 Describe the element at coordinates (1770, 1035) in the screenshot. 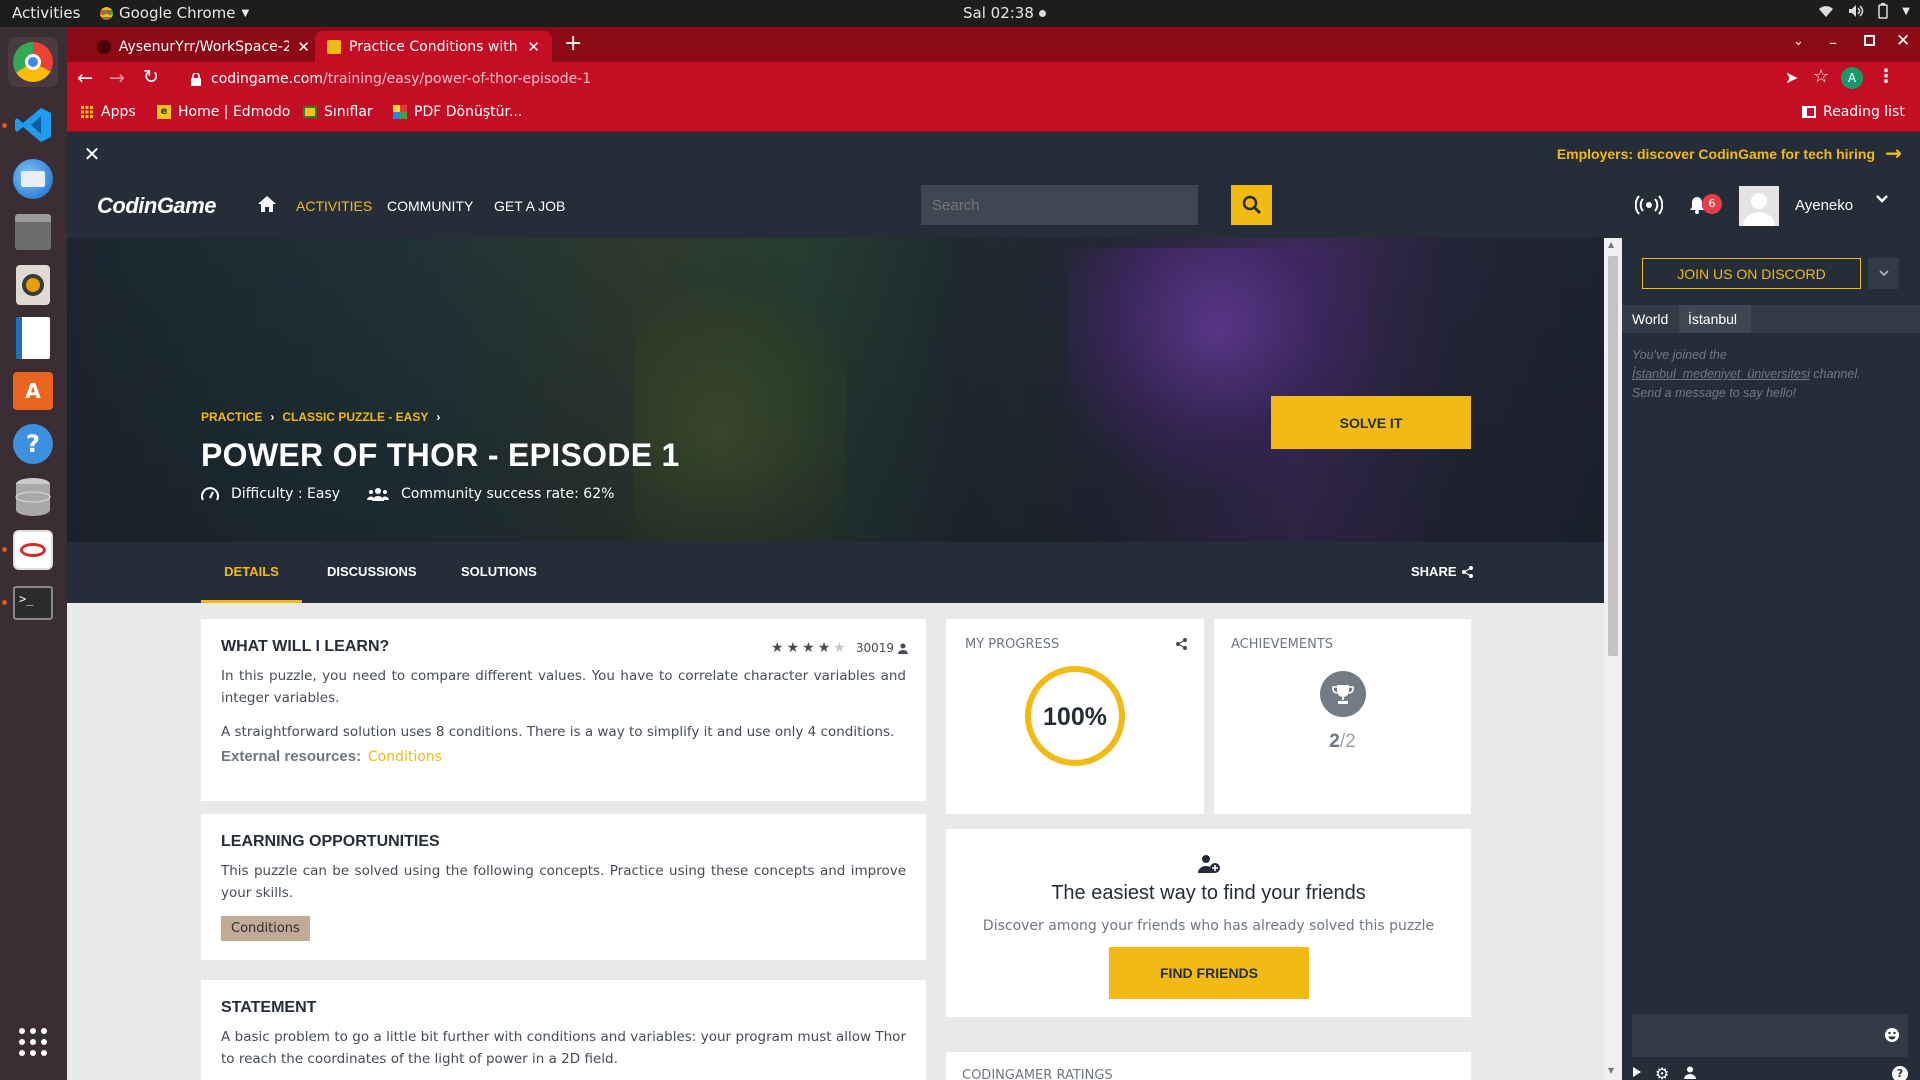

I see `chat-message-input` at that location.